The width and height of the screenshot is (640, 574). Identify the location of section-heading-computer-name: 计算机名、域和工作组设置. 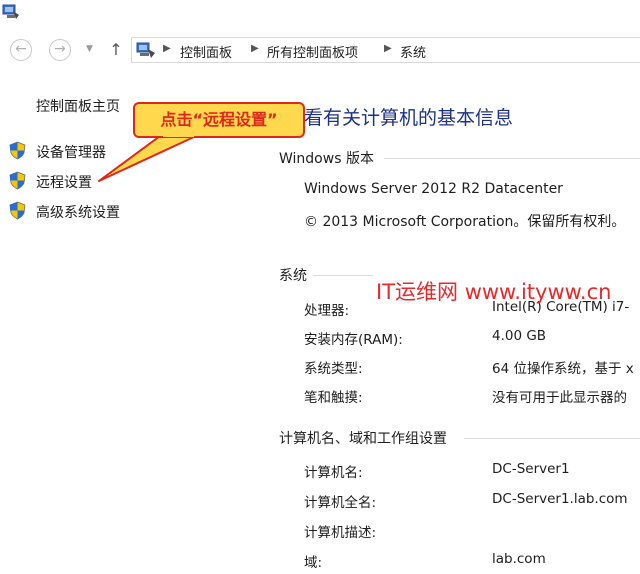
(363, 439).